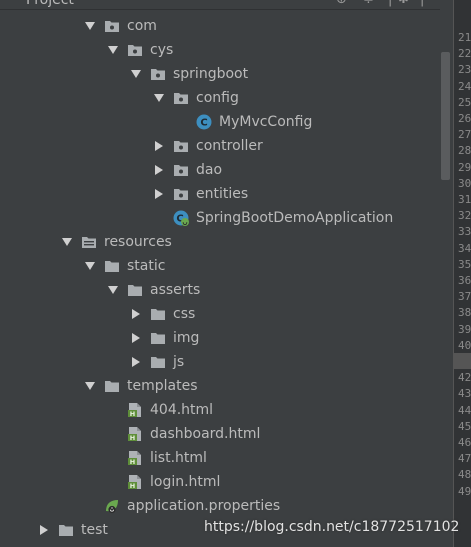  I want to click on tree-item-label: dao, so click(209, 170).